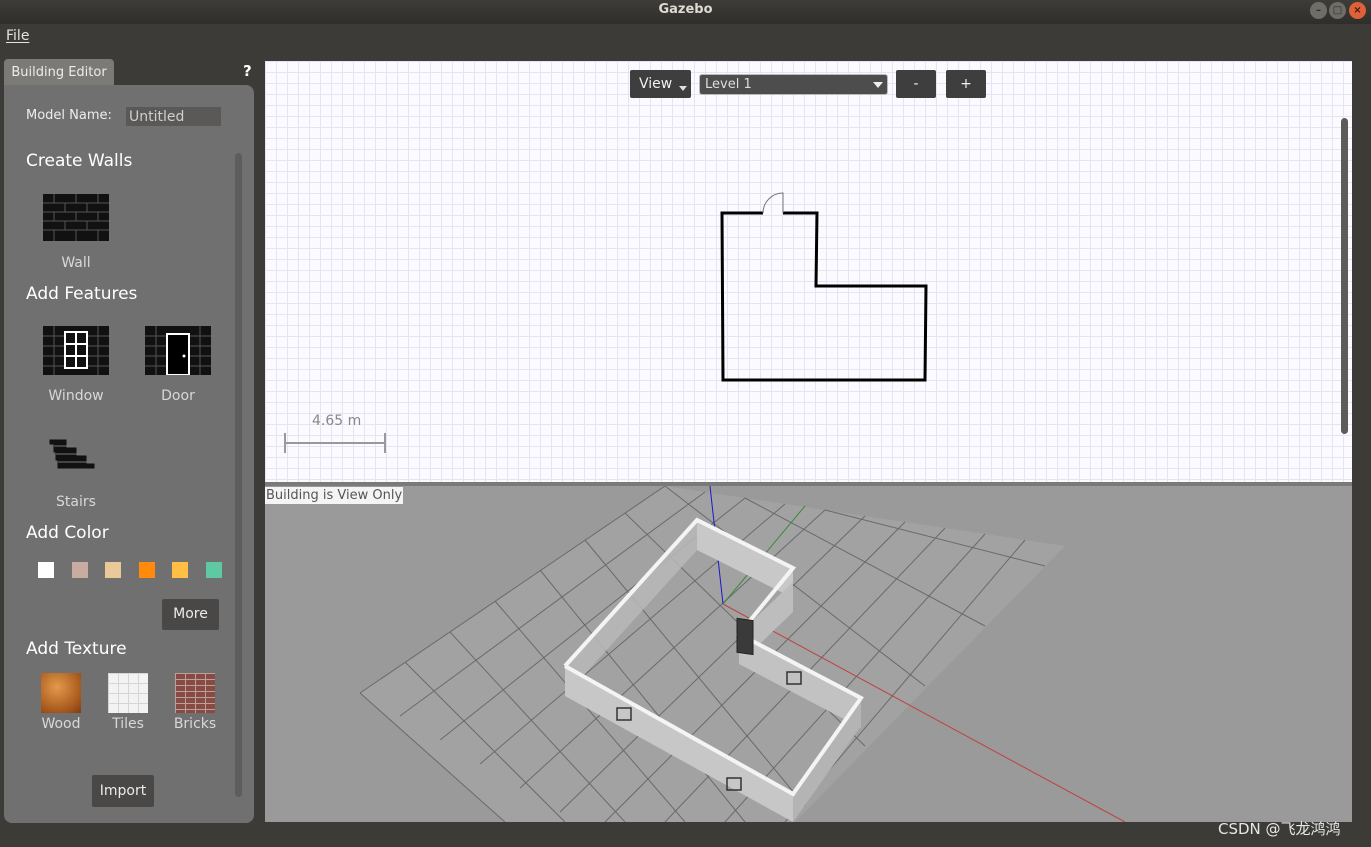  I want to click on scale-label: 4.65 m, so click(337, 421).